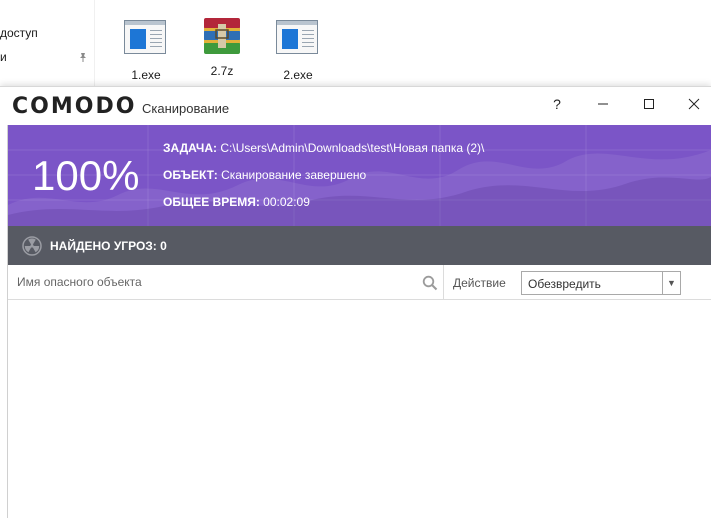 This screenshot has width=711, height=518. Describe the element at coordinates (355, 106) in the screenshot. I see `title-bar: COMODO Сканирование ?` at that location.